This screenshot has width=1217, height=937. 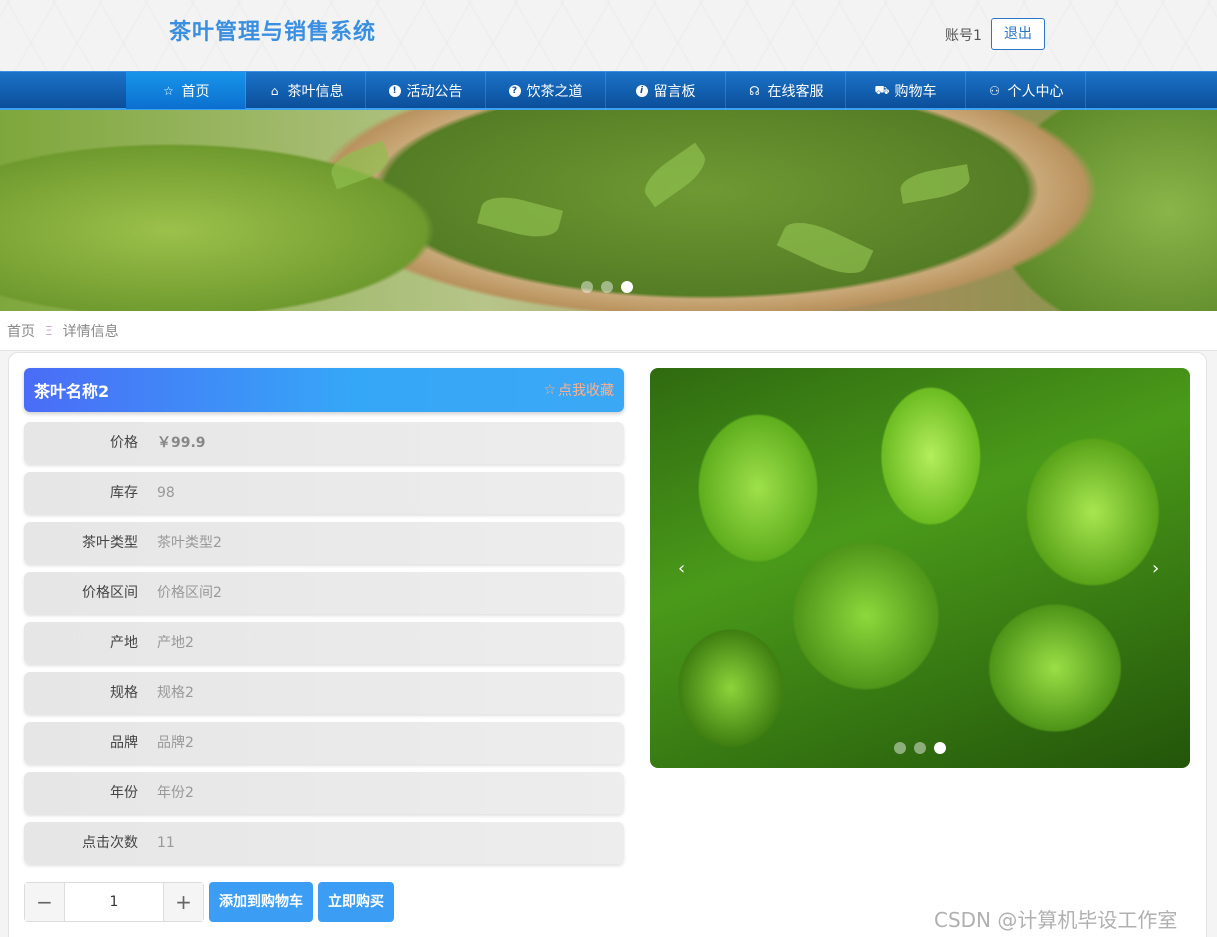 What do you see at coordinates (586, 391) in the screenshot?
I see `favorite-label: 点我收藏` at bounding box center [586, 391].